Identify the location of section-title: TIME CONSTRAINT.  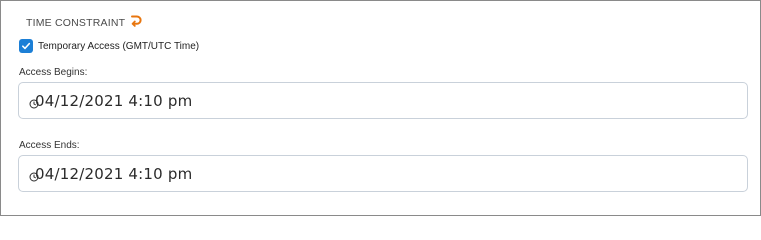
(76, 23).